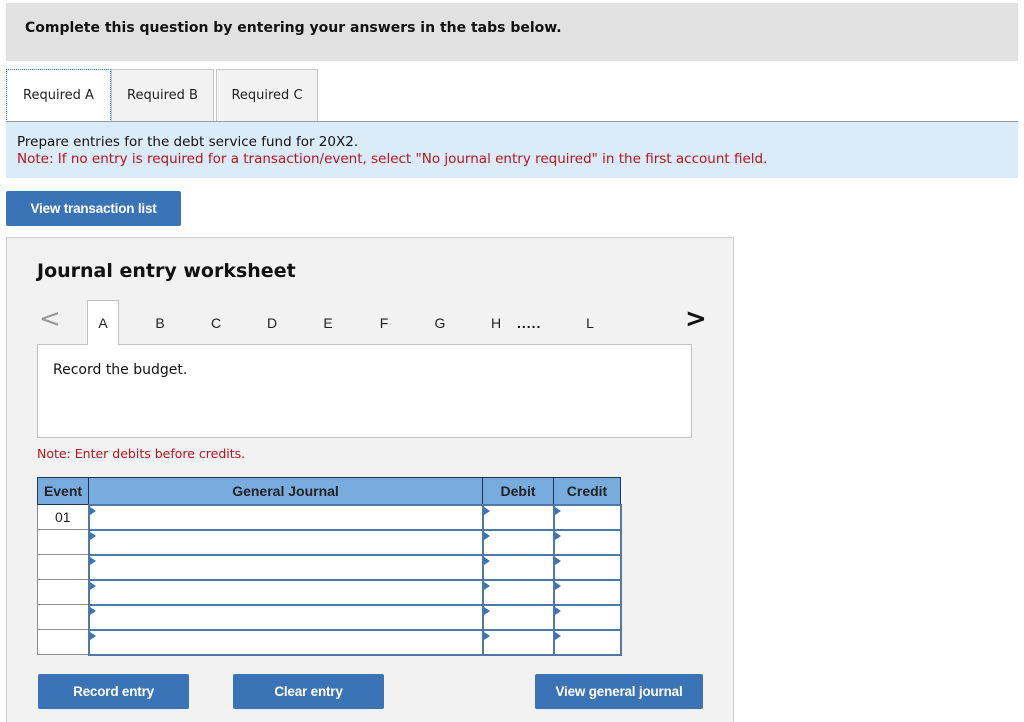  Describe the element at coordinates (267, 95) in the screenshot. I see `tab-required-c: Required C` at that location.